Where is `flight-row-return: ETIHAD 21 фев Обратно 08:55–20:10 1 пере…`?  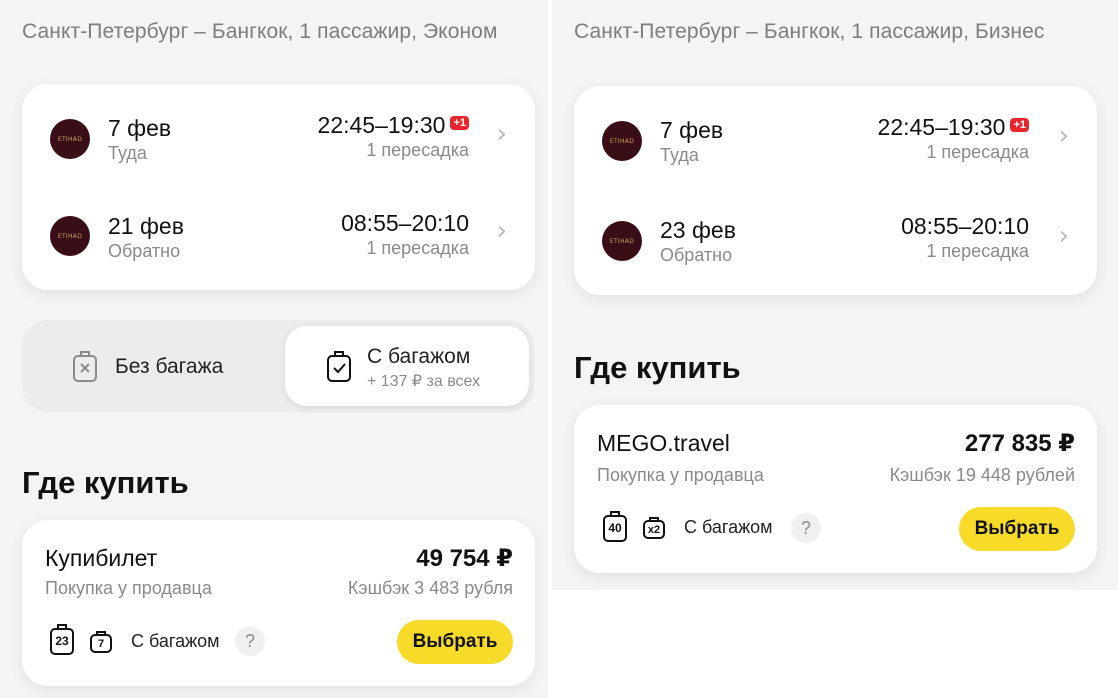 flight-row-return: ETIHAD 21 фев Обратно 08:55–20:10 1 пере… is located at coordinates (278, 236).